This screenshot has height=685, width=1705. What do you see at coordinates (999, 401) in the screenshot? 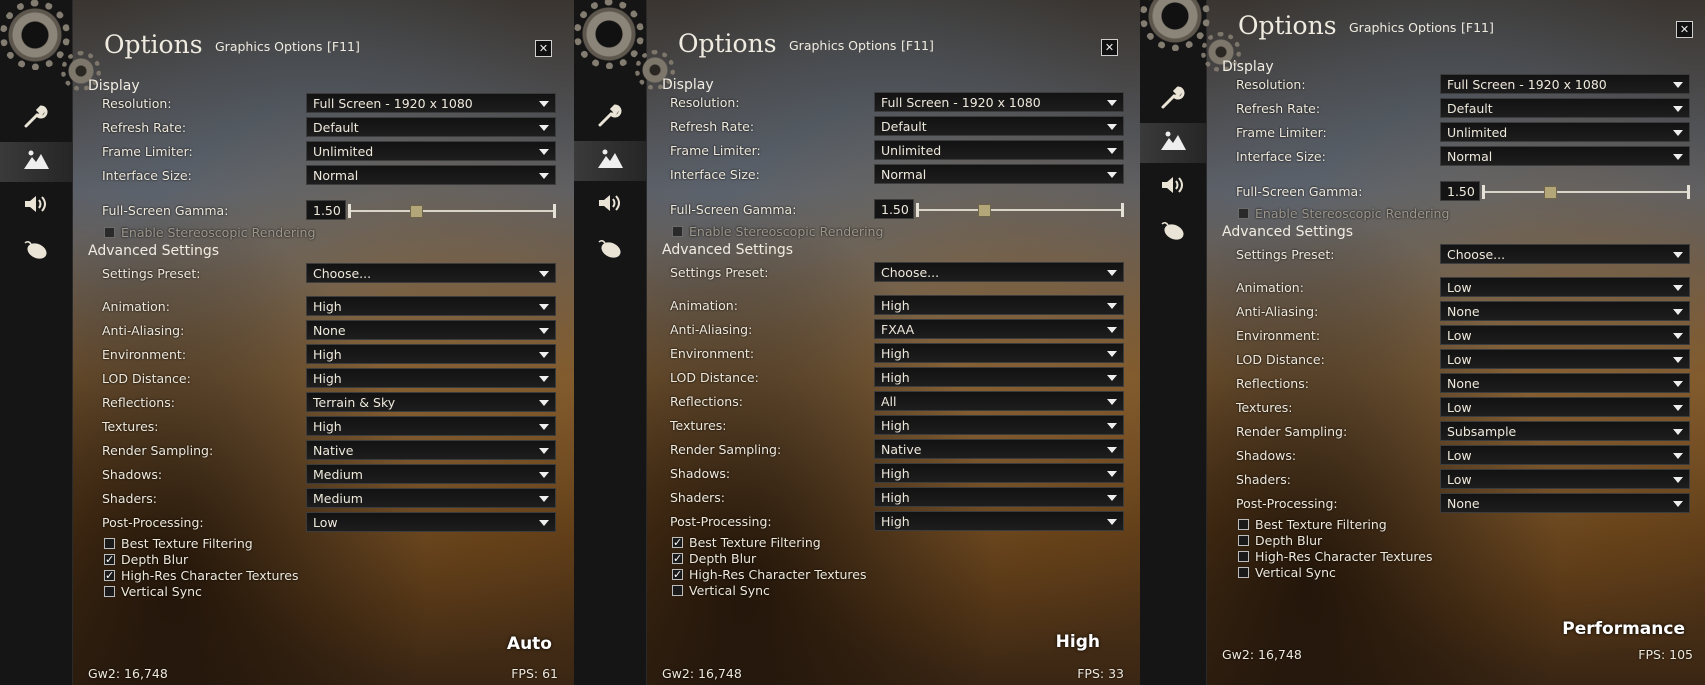
I see `reflections-dropdown: All` at bounding box center [999, 401].